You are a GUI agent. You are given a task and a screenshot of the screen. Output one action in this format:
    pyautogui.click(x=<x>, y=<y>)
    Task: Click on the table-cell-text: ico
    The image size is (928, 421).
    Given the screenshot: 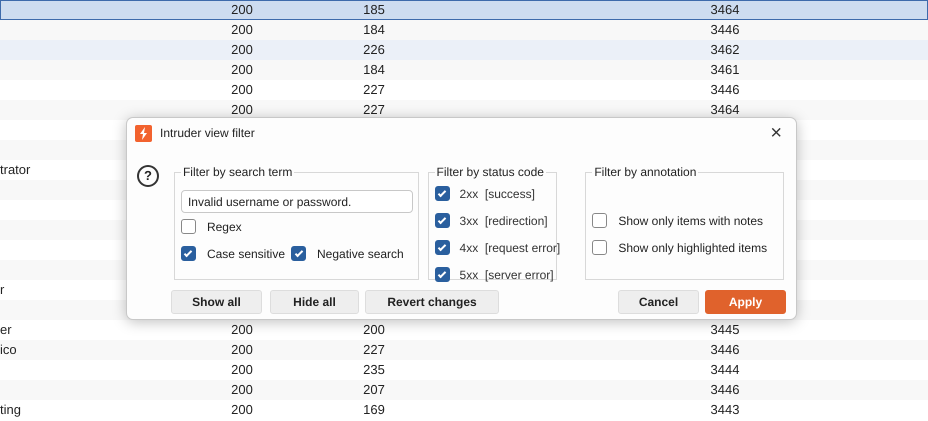 What is the action you would take?
    pyautogui.click(x=8, y=350)
    